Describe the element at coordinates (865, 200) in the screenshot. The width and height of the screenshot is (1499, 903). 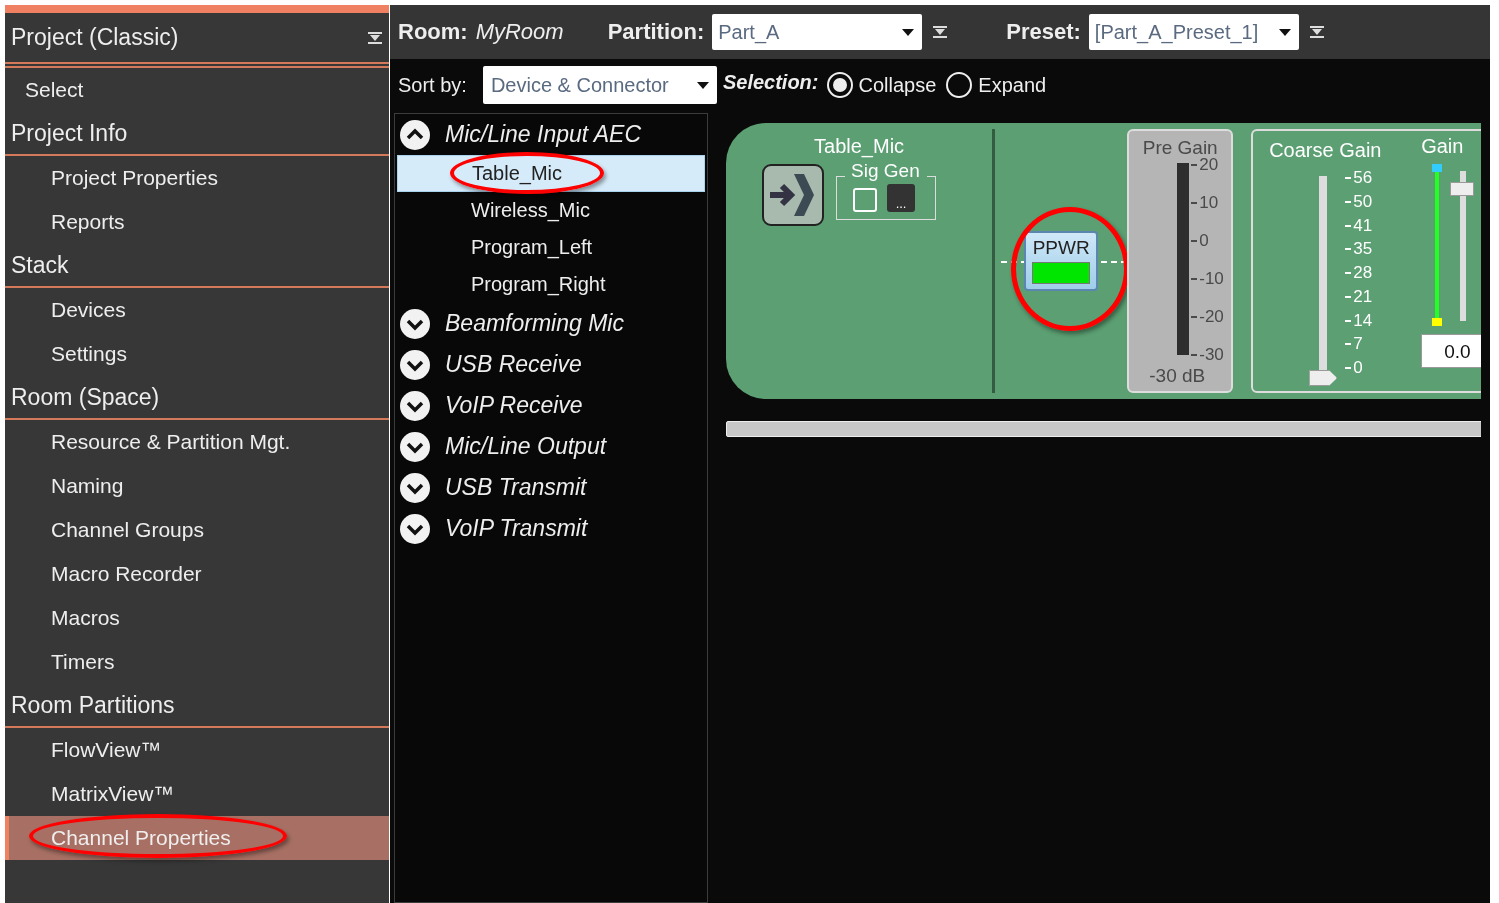
I see `checkbox` at that location.